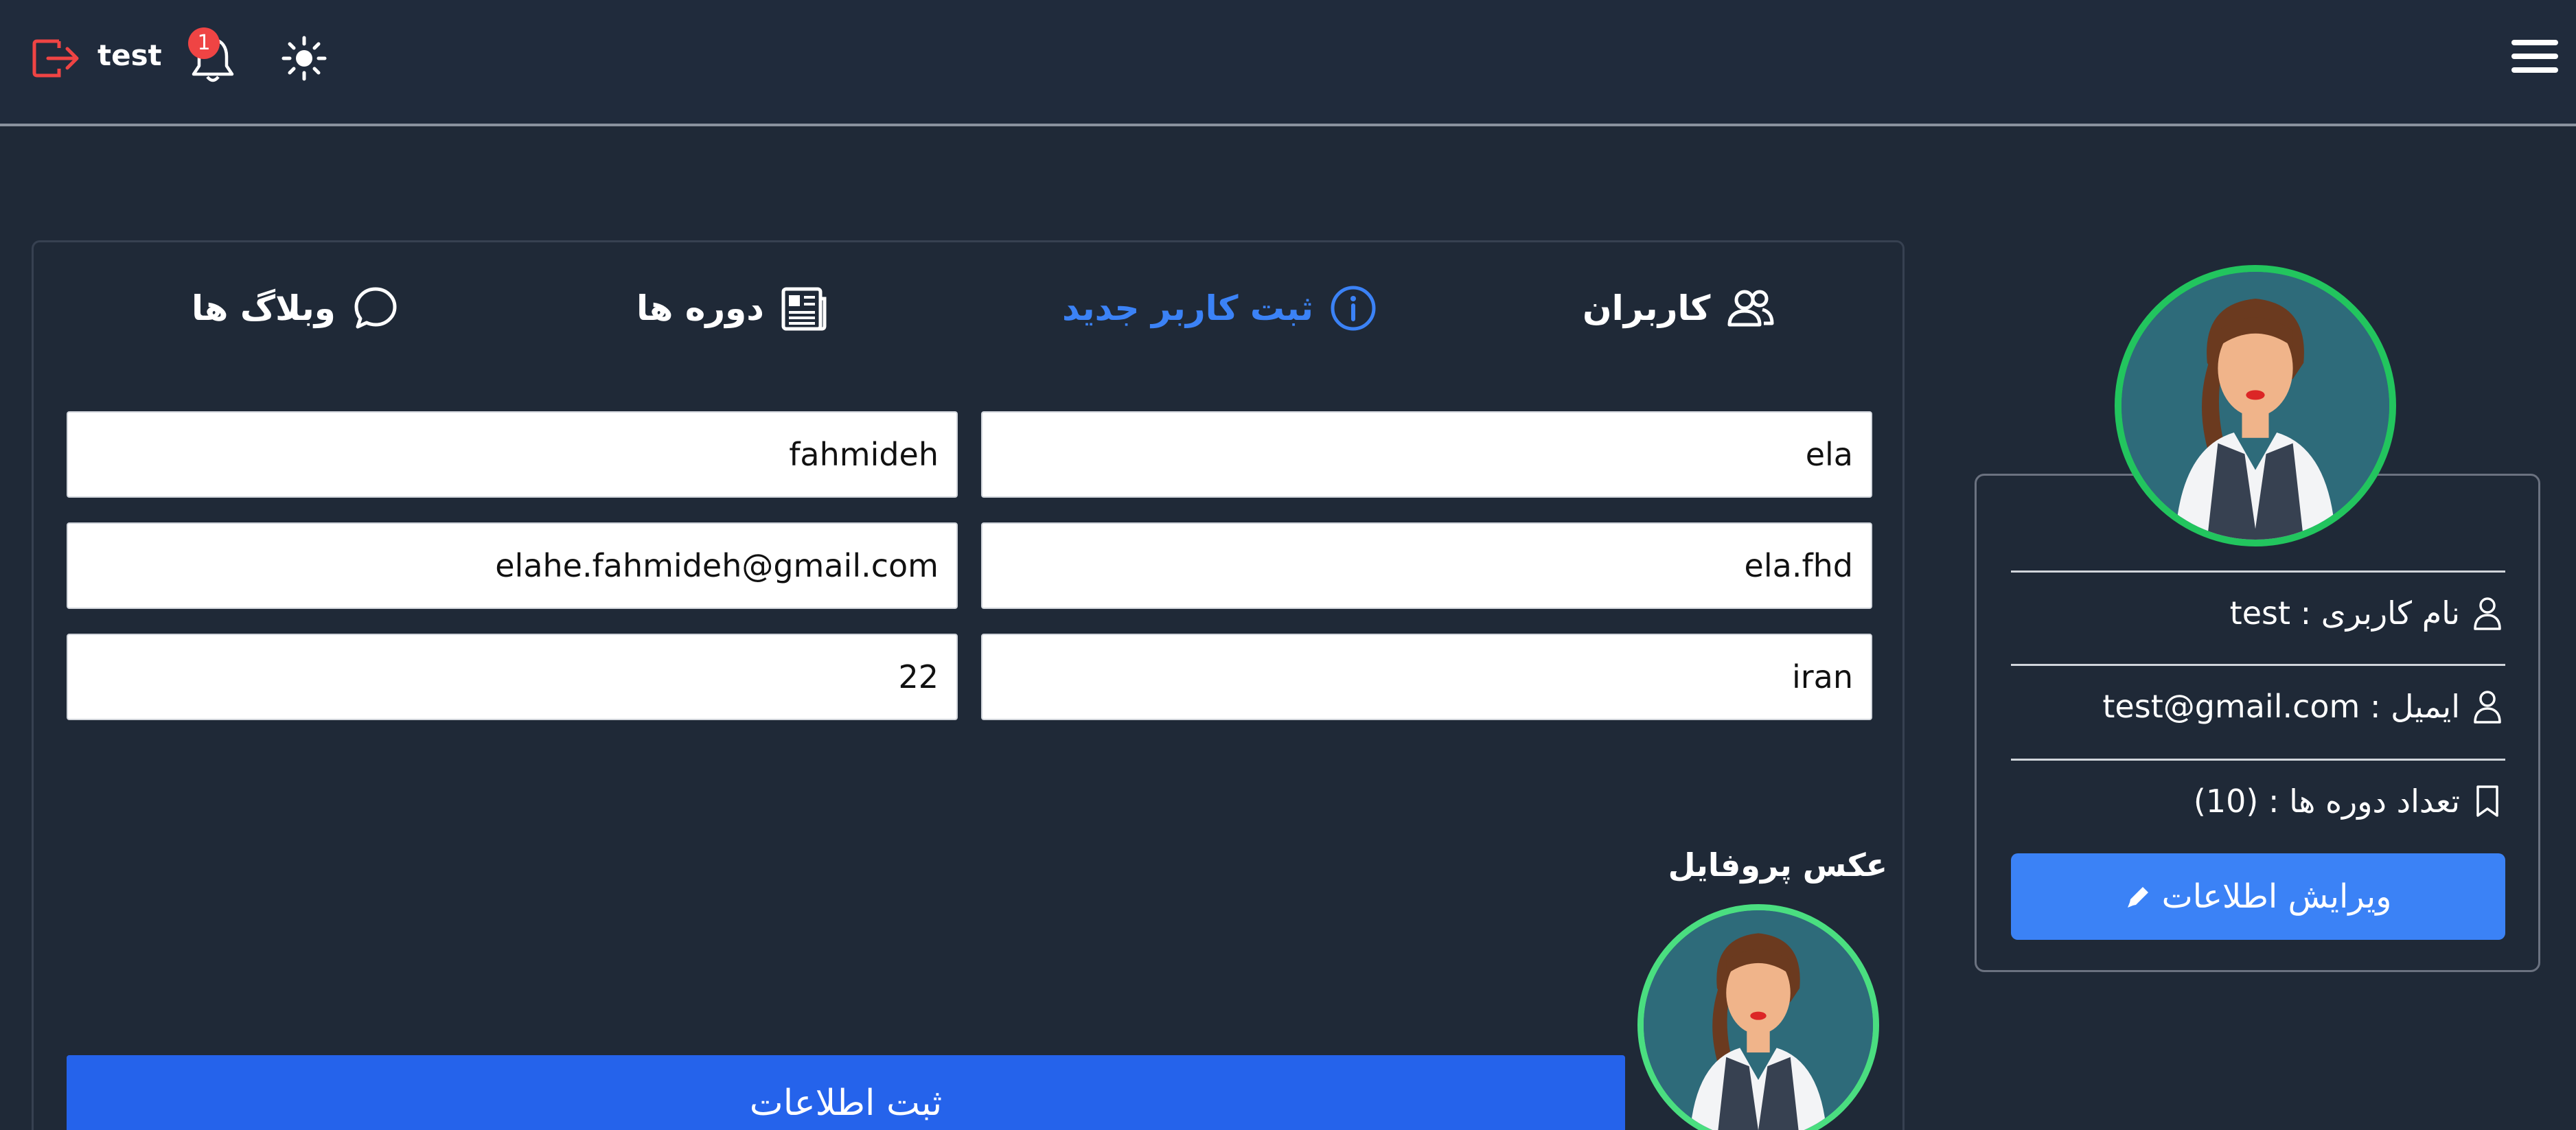  I want to click on tab-users: کاربران, so click(1679, 308).